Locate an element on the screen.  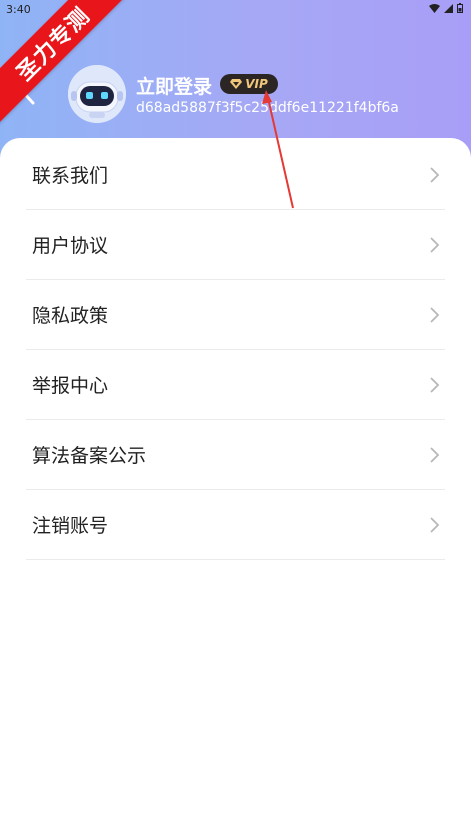
status-icons is located at coordinates (446, 9).